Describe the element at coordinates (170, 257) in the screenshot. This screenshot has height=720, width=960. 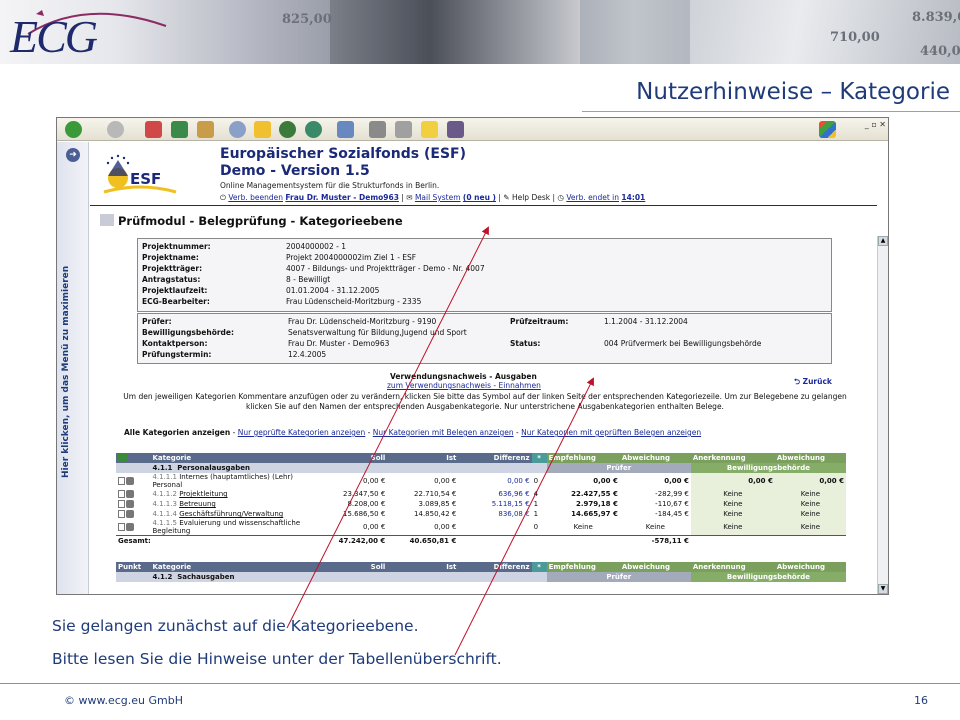
I see `info-key: Projektname:` at that location.